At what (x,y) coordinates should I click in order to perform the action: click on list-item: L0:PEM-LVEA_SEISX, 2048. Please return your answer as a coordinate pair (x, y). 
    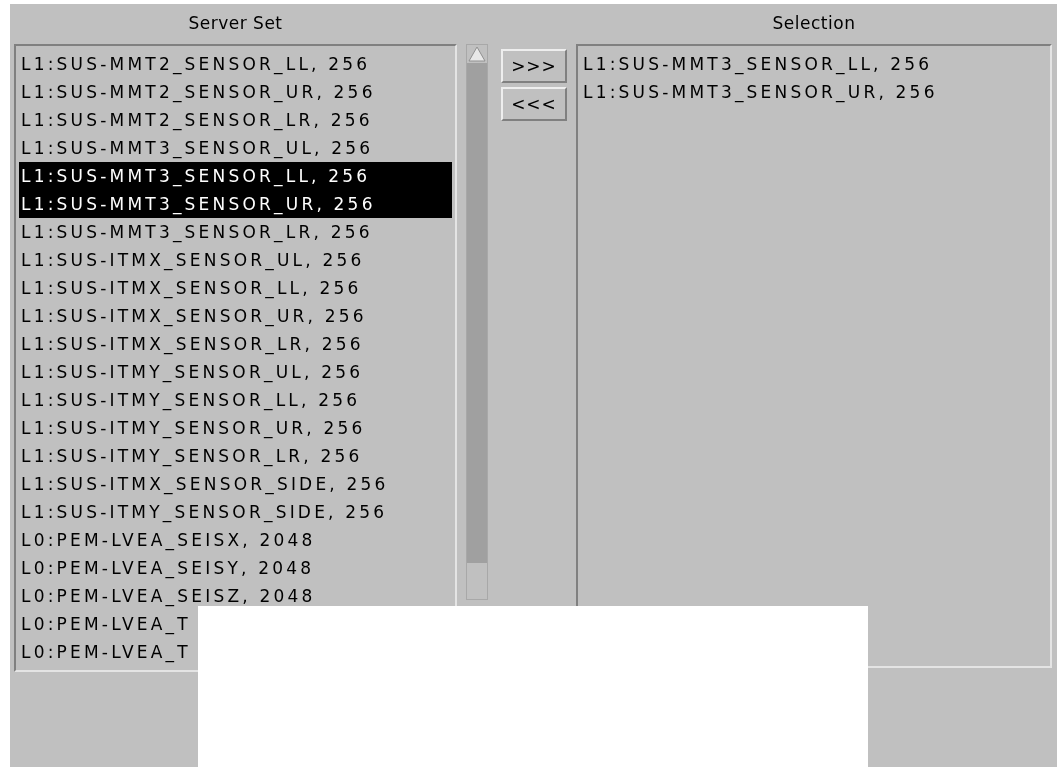
    Looking at the image, I should click on (167, 540).